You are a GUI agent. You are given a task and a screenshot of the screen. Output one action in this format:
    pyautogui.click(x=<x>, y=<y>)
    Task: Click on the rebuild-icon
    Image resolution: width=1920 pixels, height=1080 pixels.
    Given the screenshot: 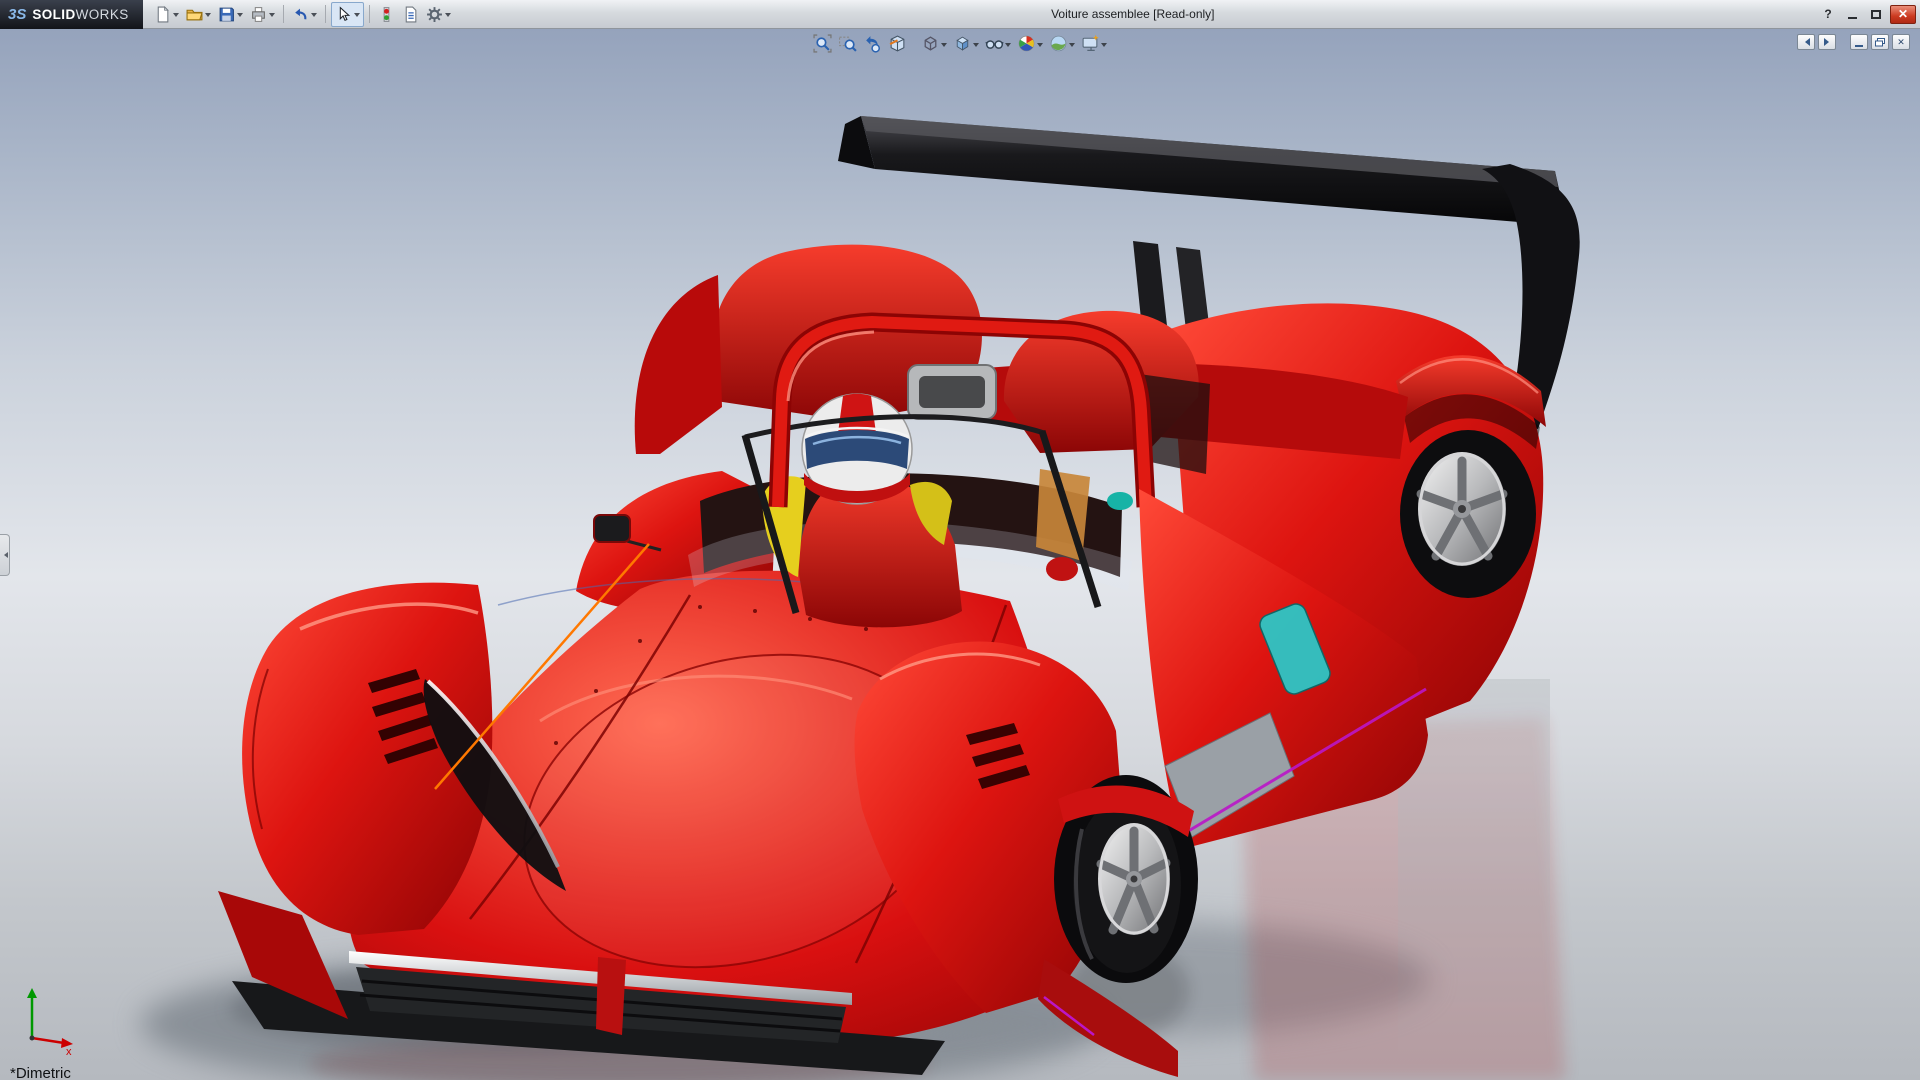 What is the action you would take?
    pyautogui.click(x=386, y=14)
    